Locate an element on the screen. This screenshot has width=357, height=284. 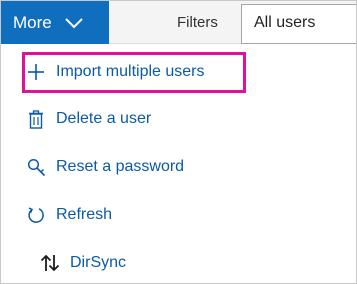
refresh-icon is located at coordinates (36, 215).